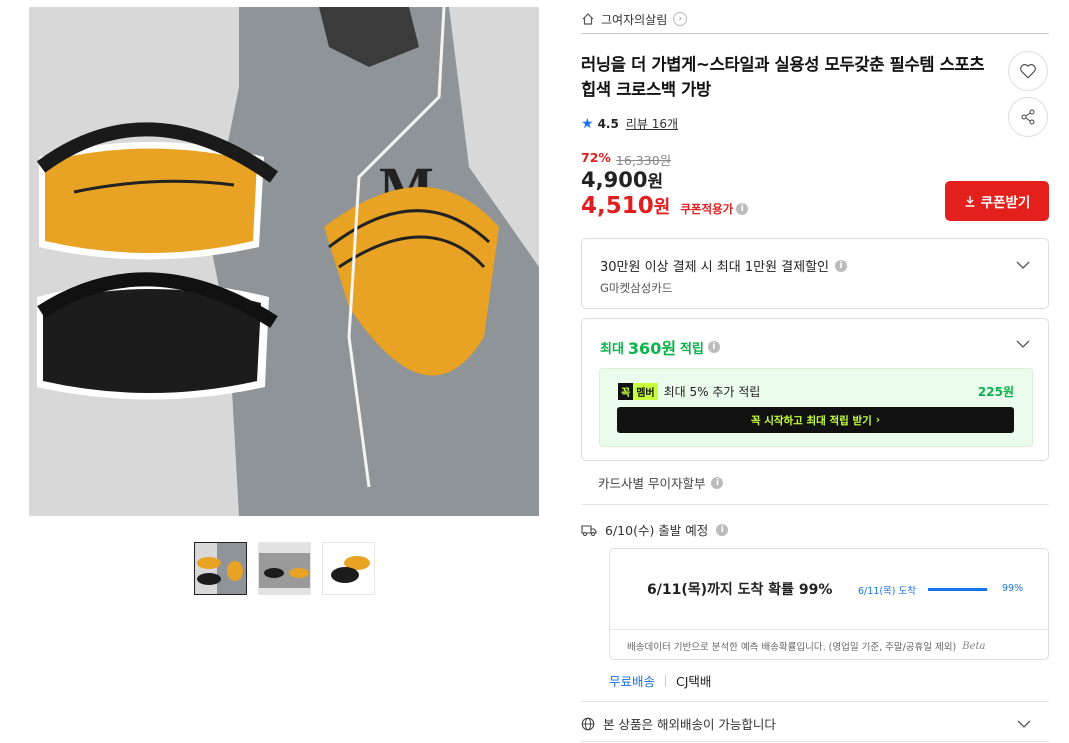 The height and width of the screenshot is (743, 1069). I want to click on member-benefit-text: 최대 5% 추가 적립, so click(712, 392).